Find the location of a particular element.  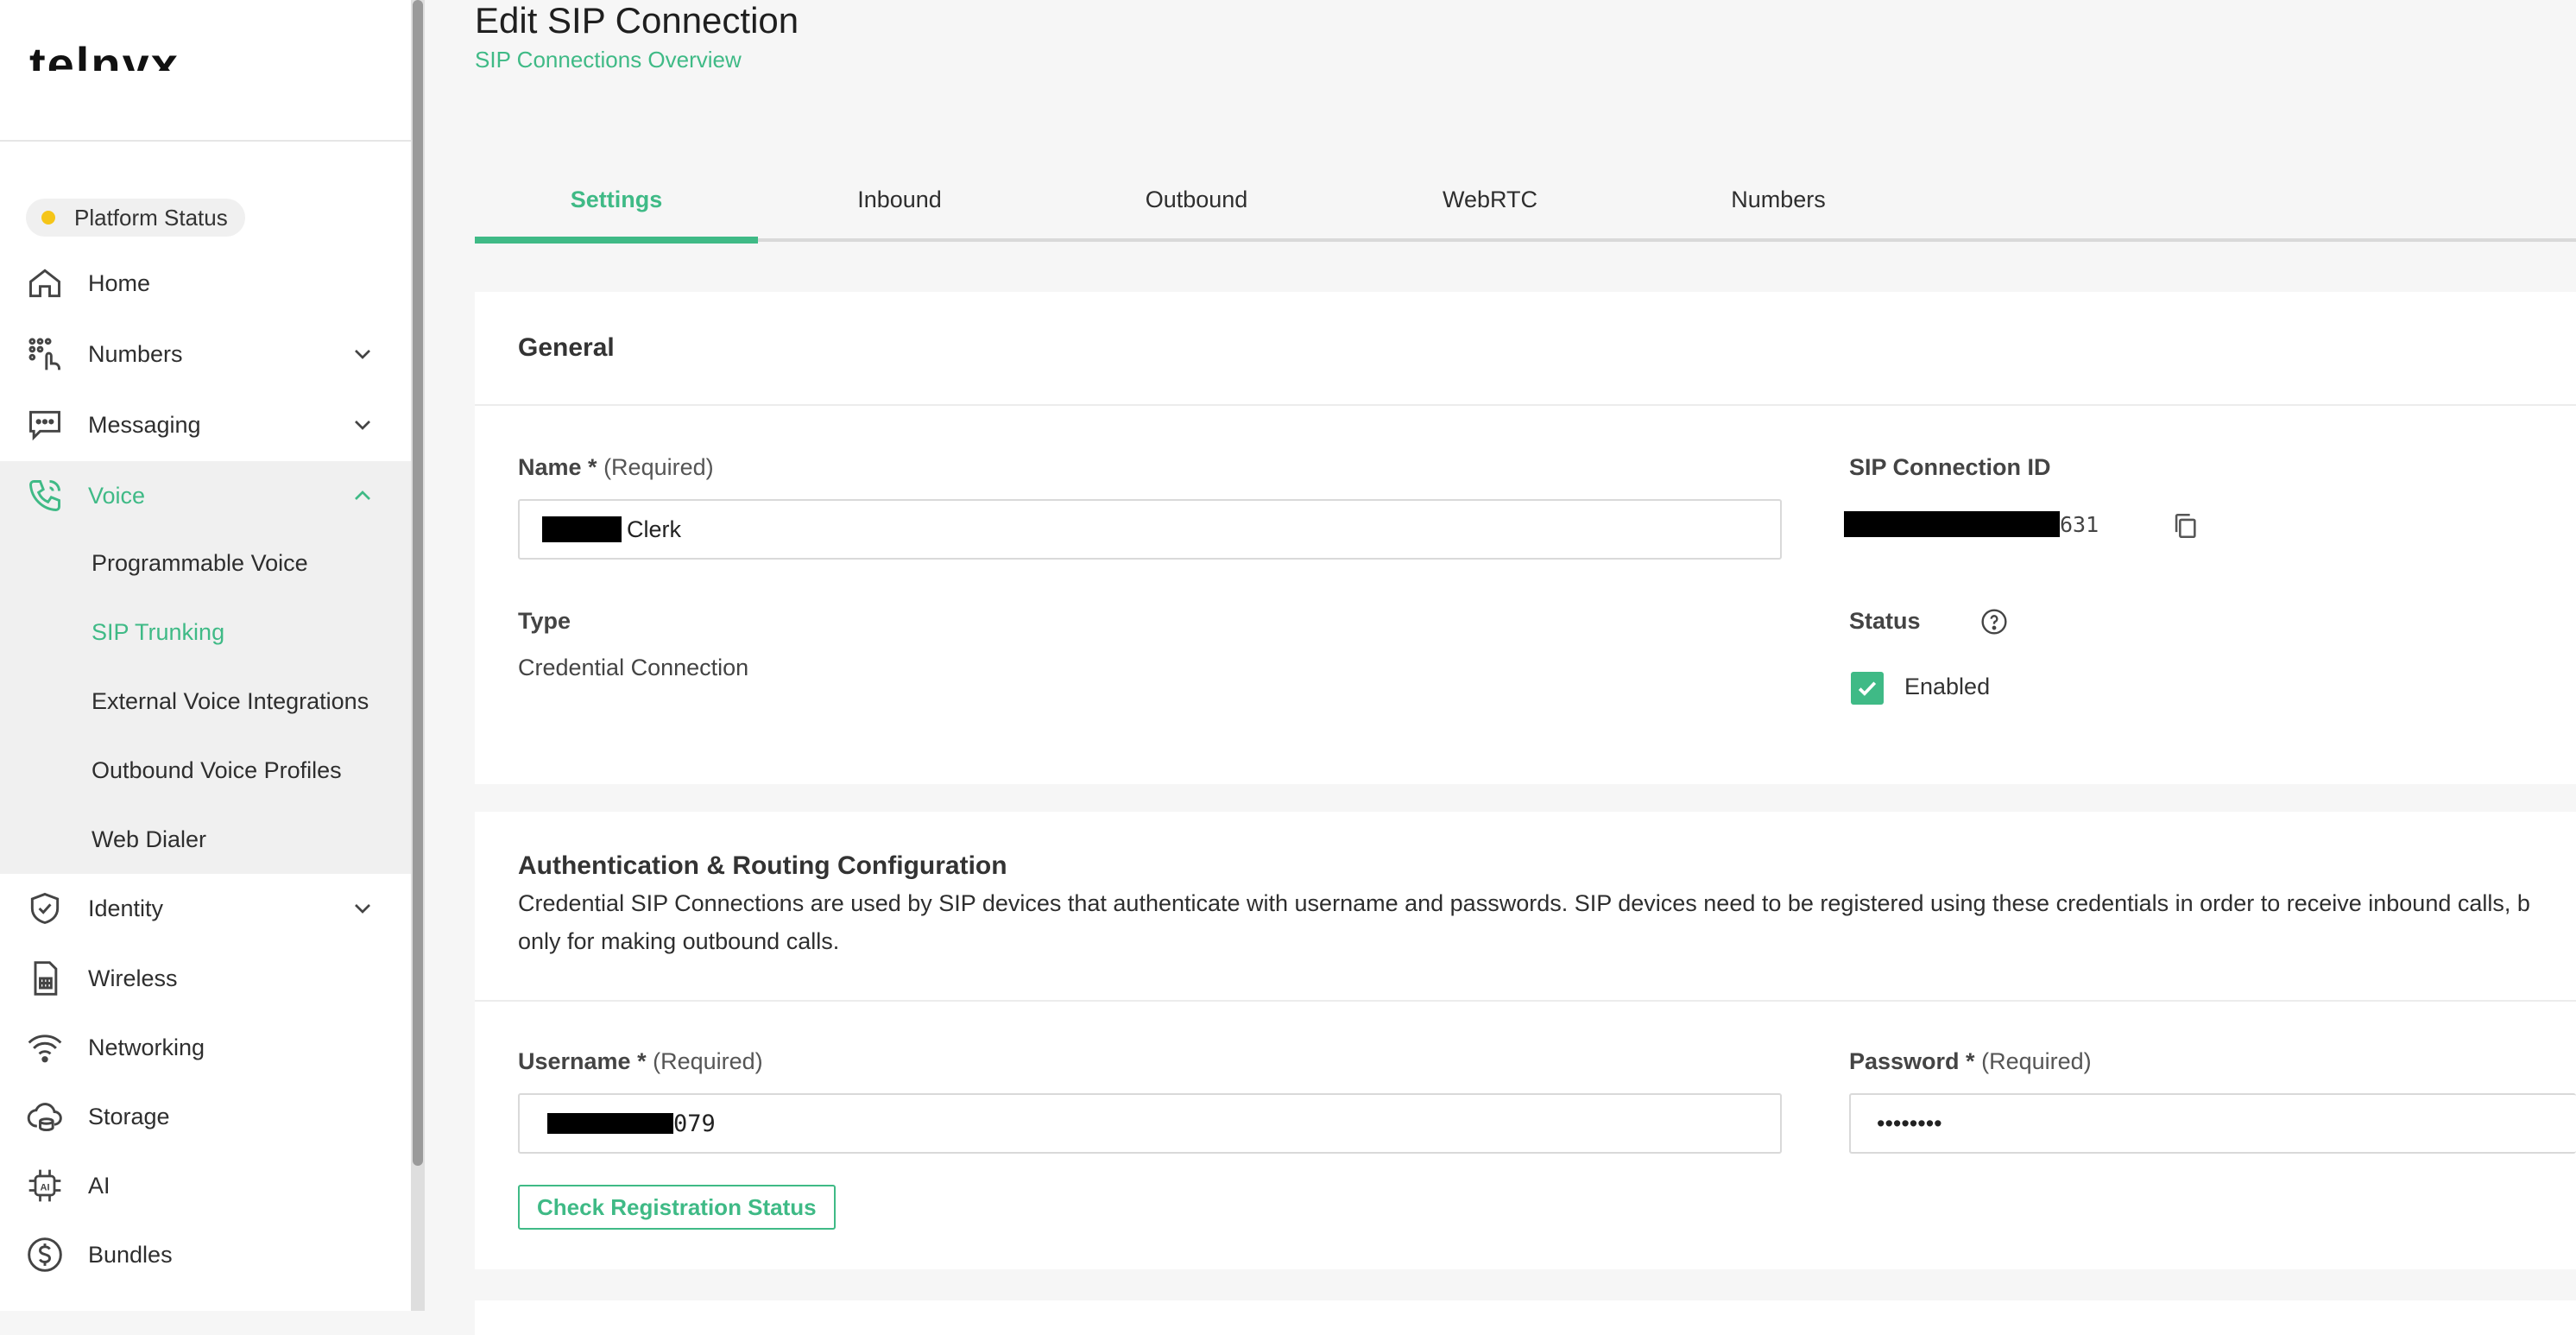

name-input: Clerk is located at coordinates (1150, 529).